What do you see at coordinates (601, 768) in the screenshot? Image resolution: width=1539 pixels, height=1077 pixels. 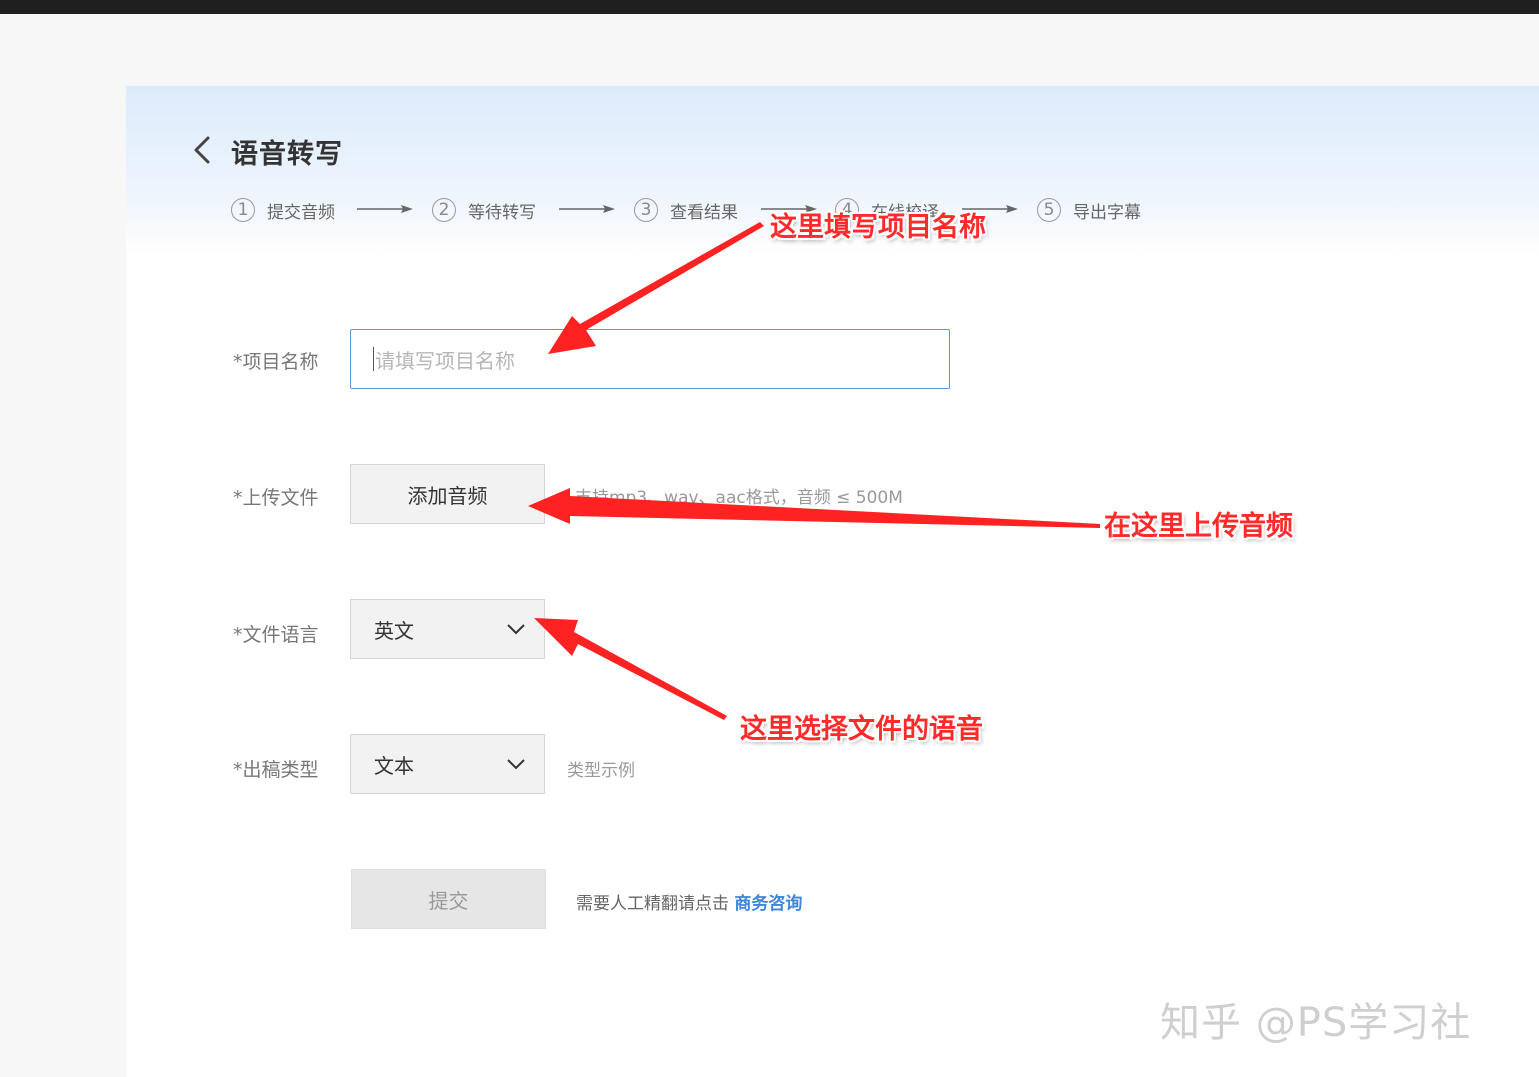 I see `type-example-link: 类型示例` at bounding box center [601, 768].